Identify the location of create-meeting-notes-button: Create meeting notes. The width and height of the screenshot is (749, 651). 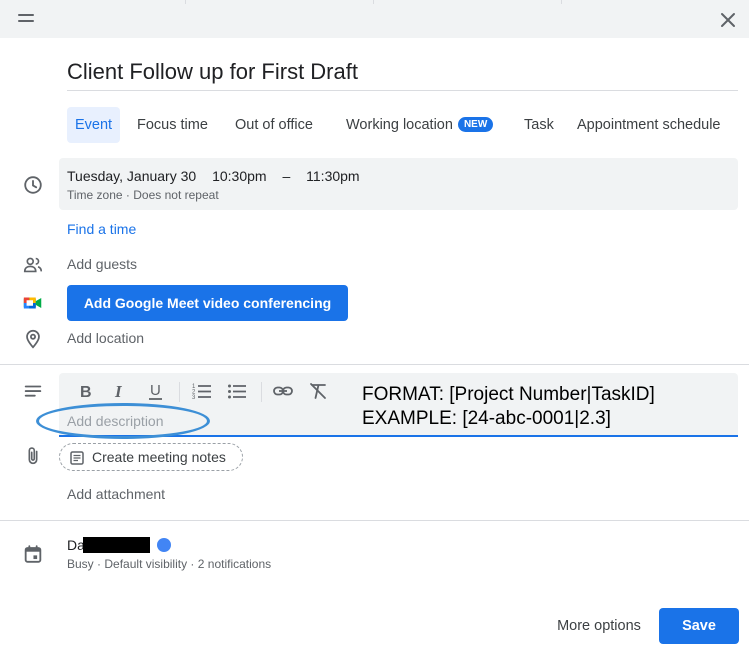
(151, 457).